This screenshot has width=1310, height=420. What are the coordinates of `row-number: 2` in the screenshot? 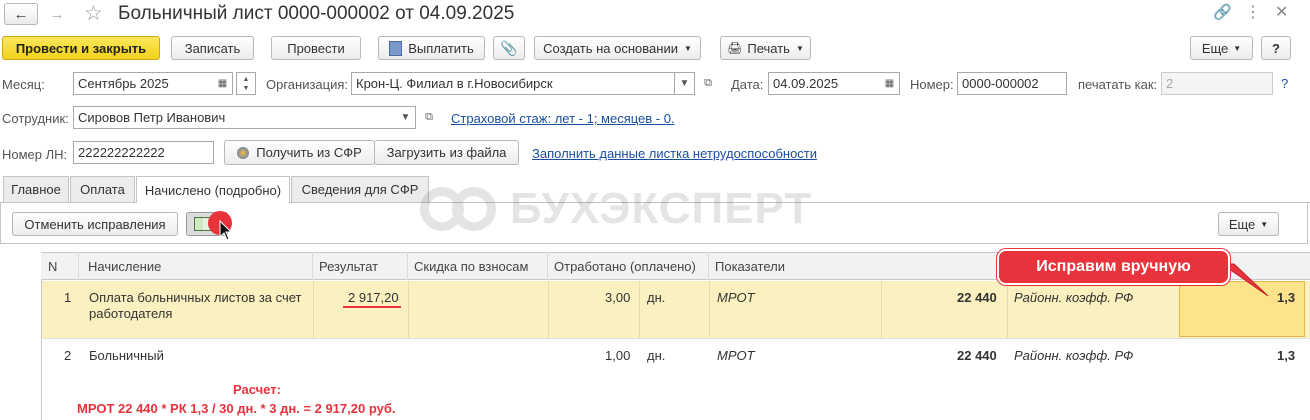 It's located at (68, 355).